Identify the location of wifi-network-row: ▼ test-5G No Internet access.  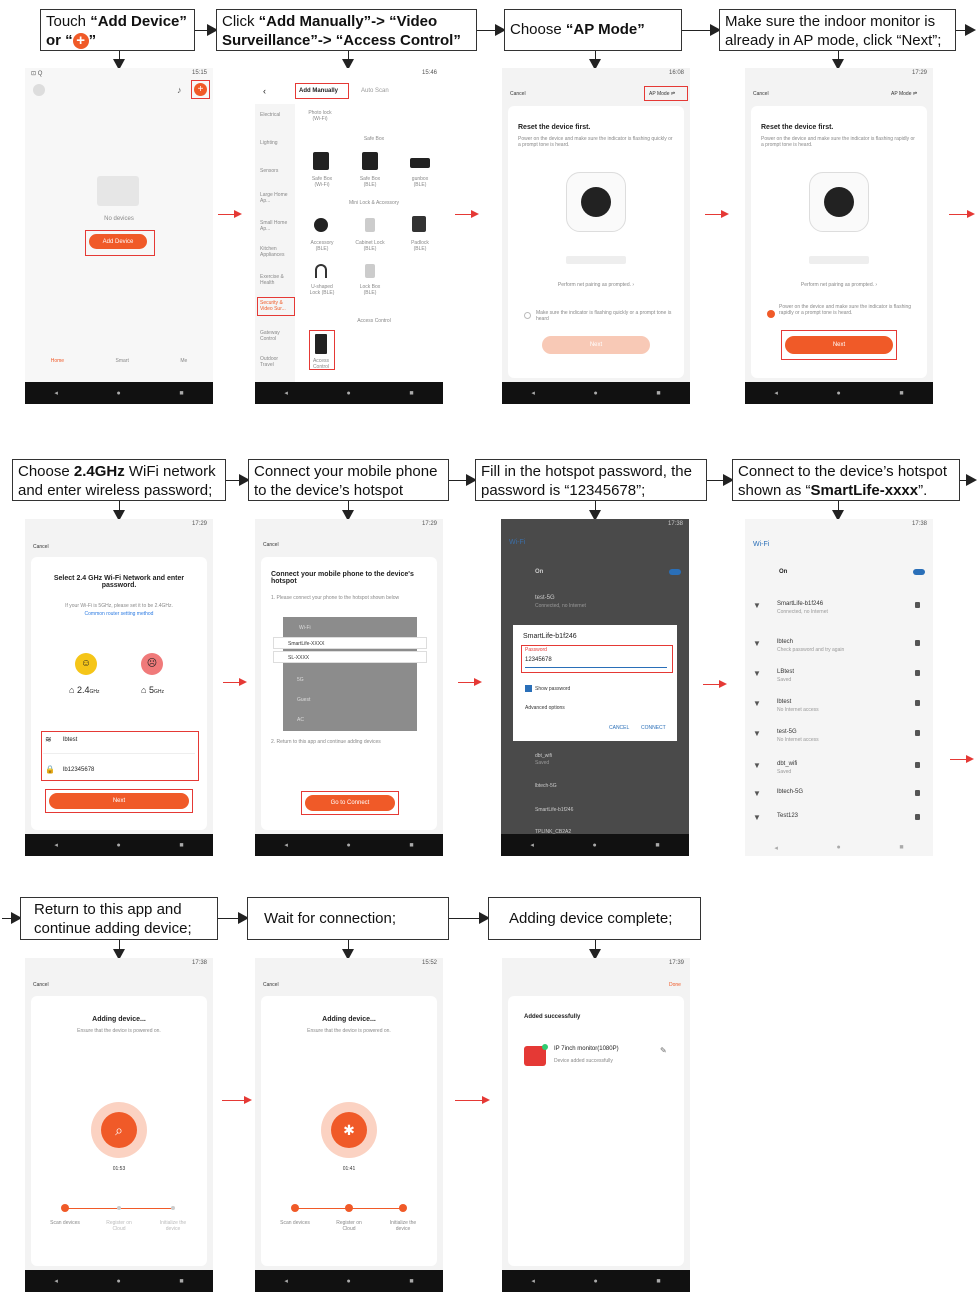
(839, 737).